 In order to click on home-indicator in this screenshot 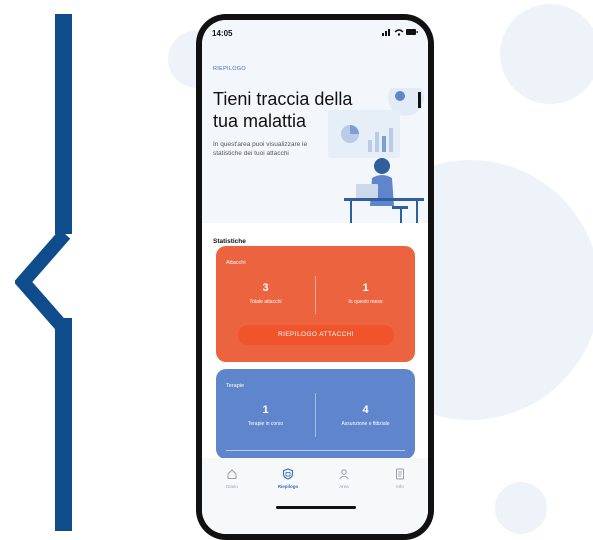, I will do `click(316, 507)`.